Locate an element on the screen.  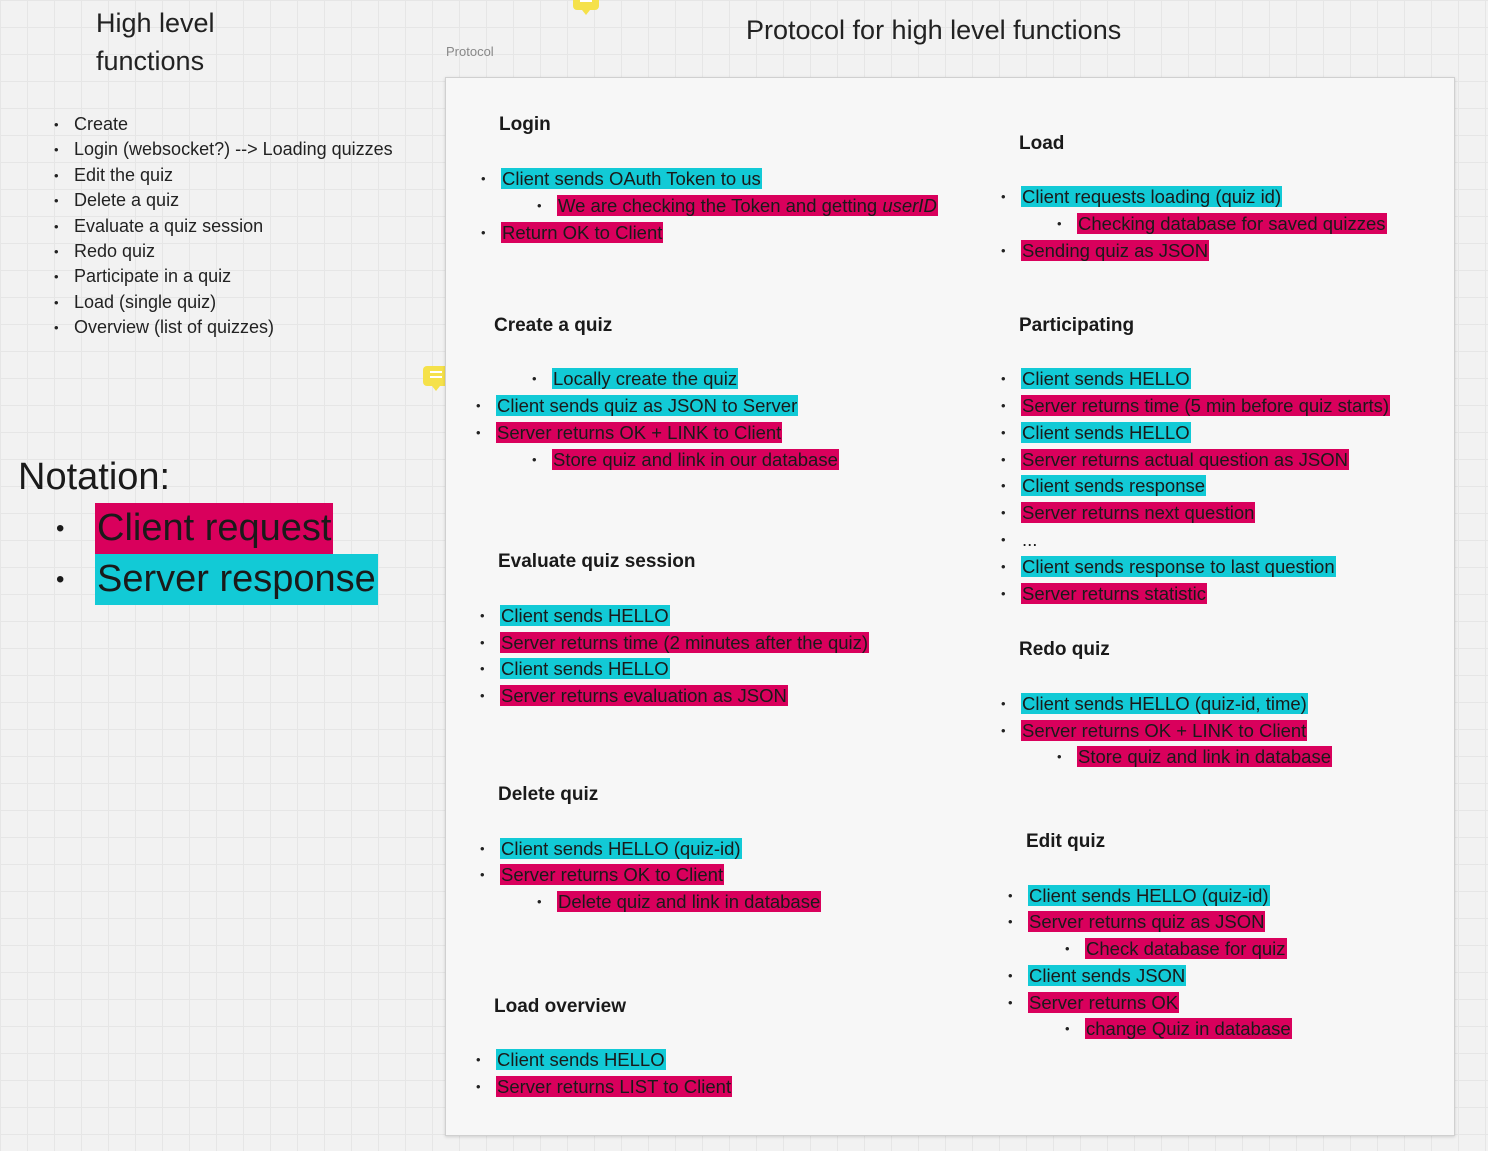
section-title-load: Load is located at coordinates (1042, 143).